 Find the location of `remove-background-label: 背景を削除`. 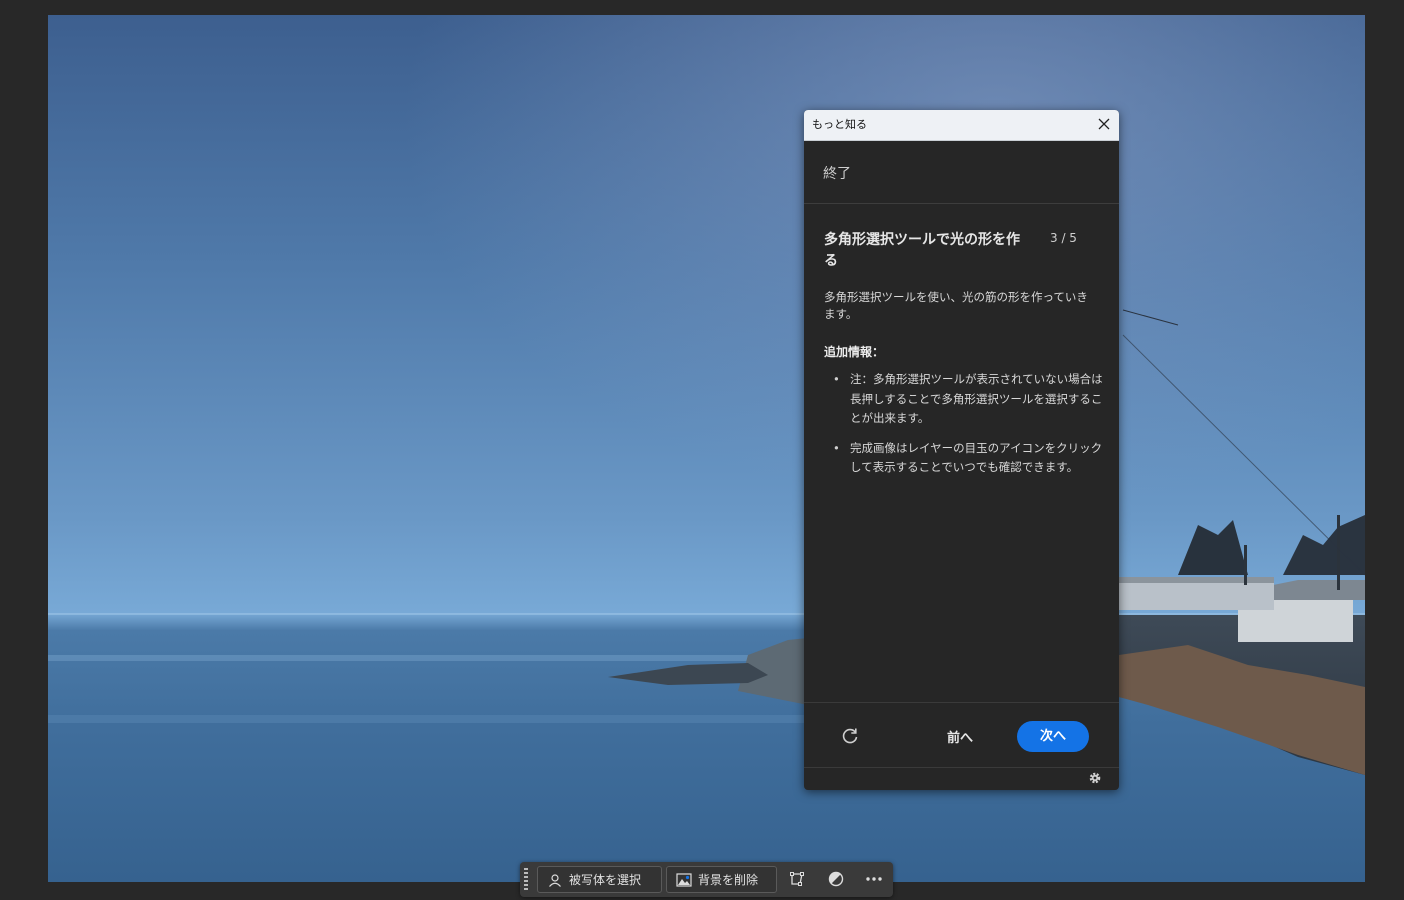

remove-background-label: 背景を削除 is located at coordinates (728, 880).